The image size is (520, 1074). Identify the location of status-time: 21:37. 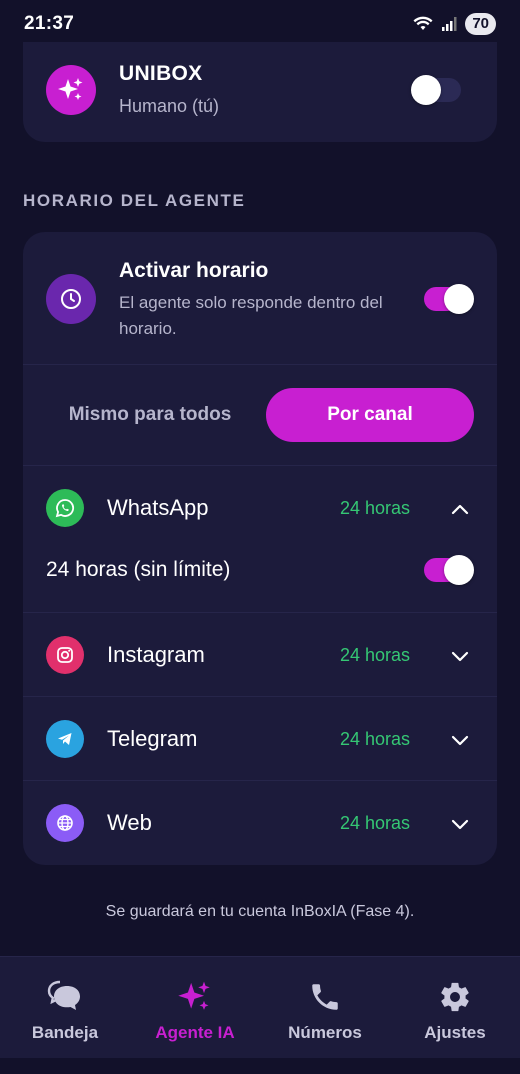
(49, 23).